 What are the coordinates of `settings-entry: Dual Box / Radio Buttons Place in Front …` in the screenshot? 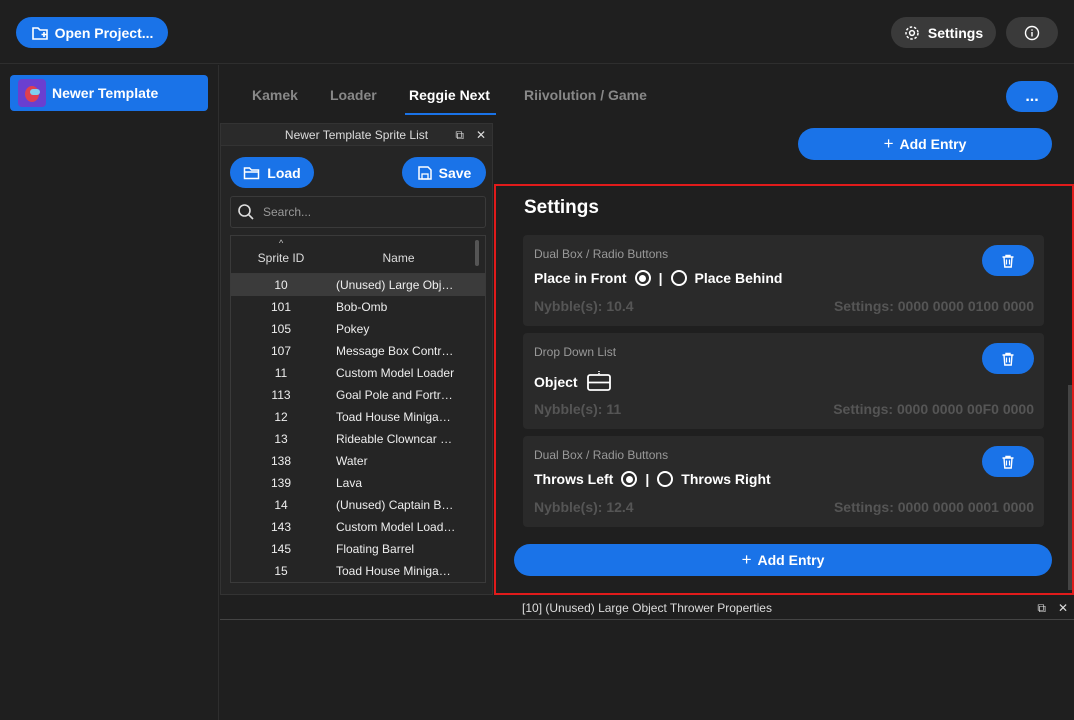 It's located at (783, 280).